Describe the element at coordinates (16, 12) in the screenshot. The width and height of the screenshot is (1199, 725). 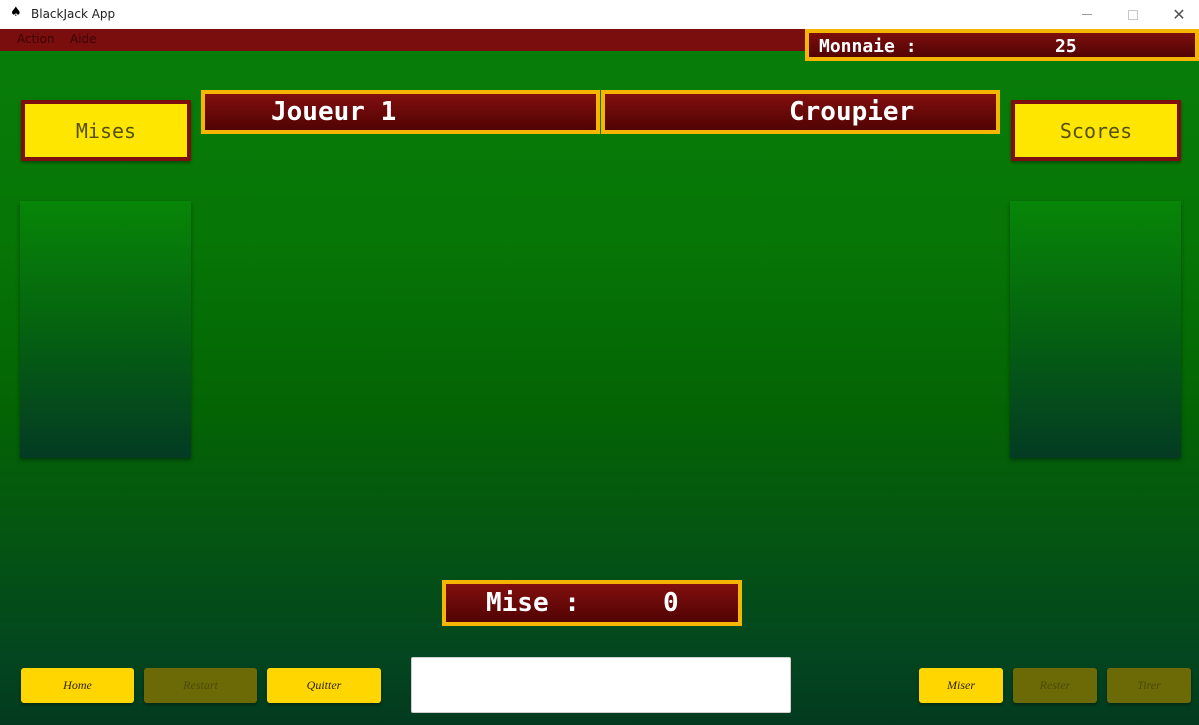
I see `spade-icon: ♠` at that location.